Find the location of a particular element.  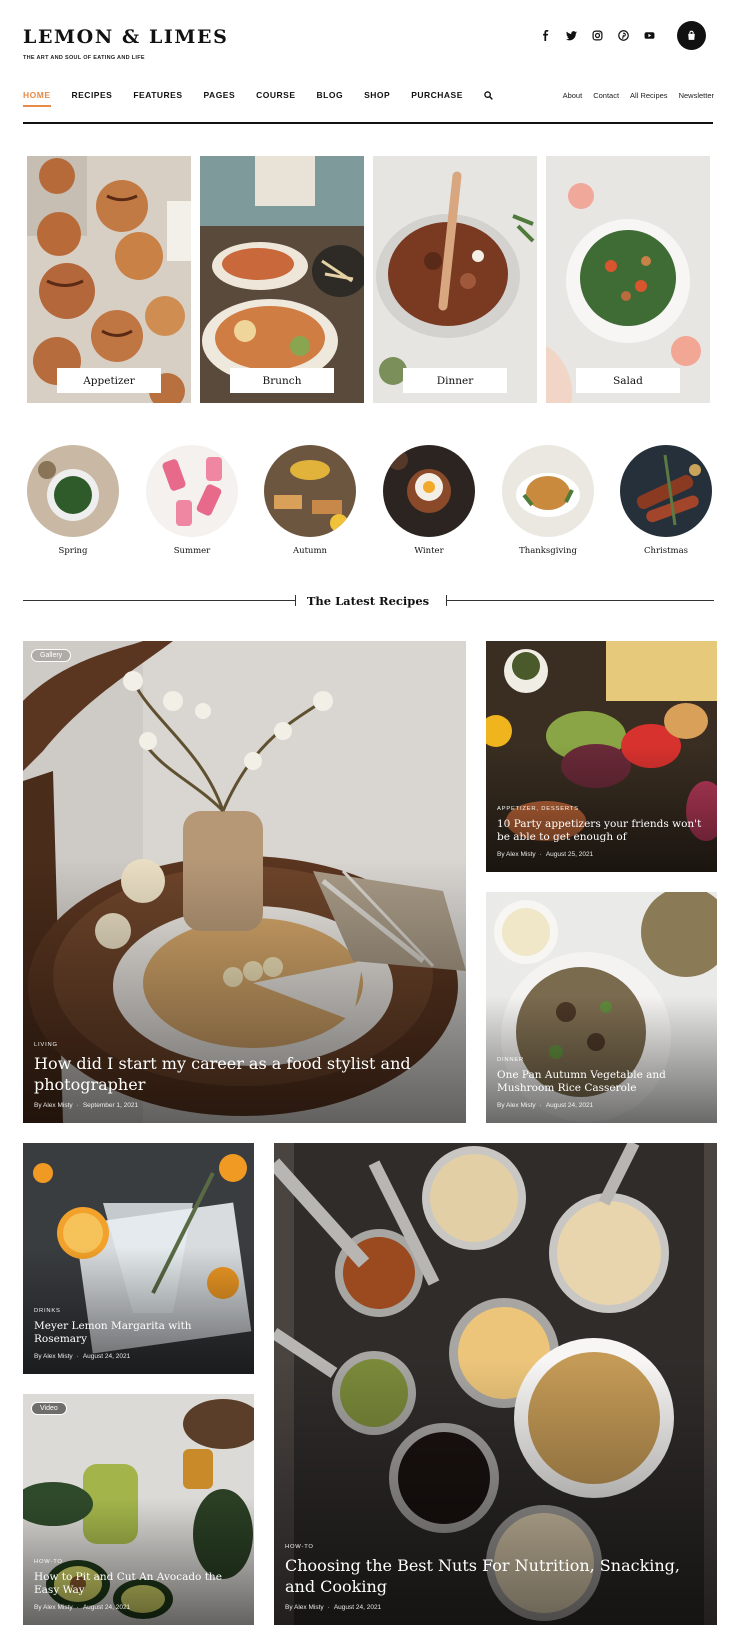

nav-blog: BLOG is located at coordinates (330, 95).